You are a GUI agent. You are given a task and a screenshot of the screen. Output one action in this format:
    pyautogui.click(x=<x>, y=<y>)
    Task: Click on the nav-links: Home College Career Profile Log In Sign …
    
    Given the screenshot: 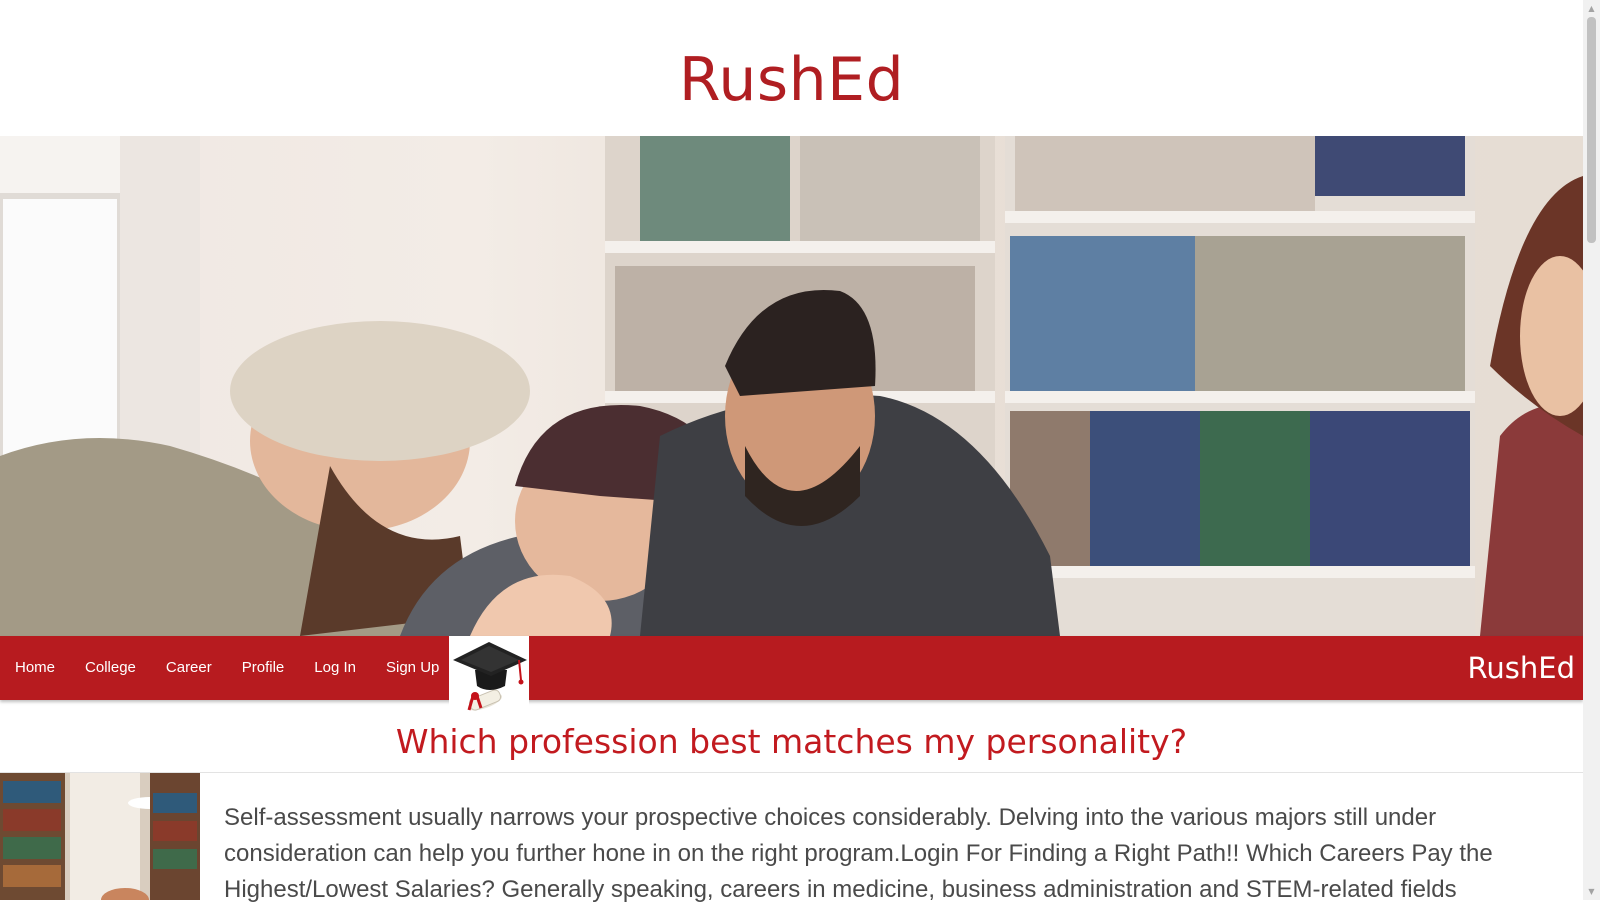 What is the action you would take?
    pyautogui.click(x=227, y=668)
    